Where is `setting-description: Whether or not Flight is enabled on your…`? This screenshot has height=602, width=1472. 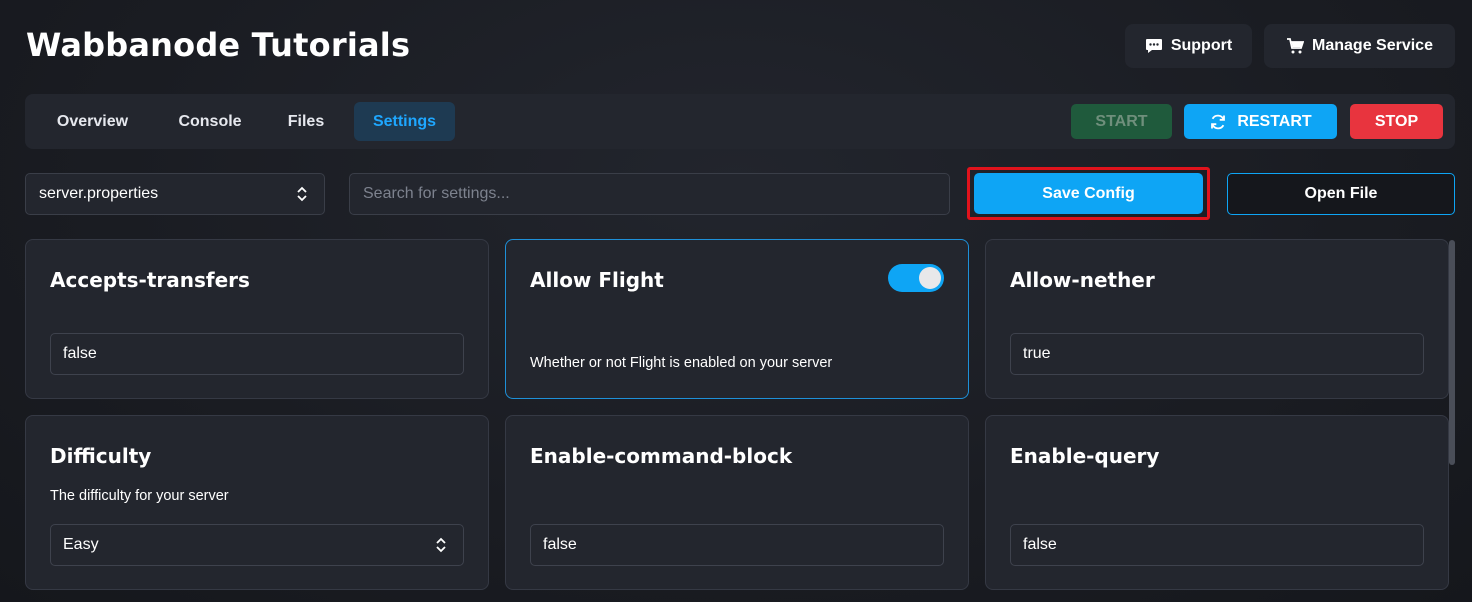 setting-description: Whether or not Flight is enabled on your… is located at coordinates (681, 363).